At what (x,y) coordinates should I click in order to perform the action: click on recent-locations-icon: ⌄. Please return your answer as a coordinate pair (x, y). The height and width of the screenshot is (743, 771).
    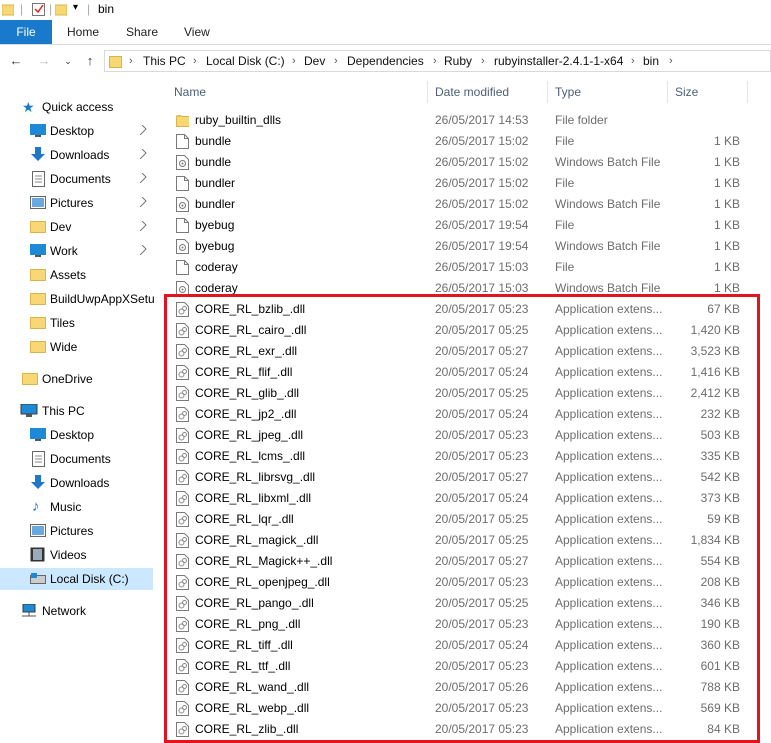
    Looking at the image, I should click on (68, 61).